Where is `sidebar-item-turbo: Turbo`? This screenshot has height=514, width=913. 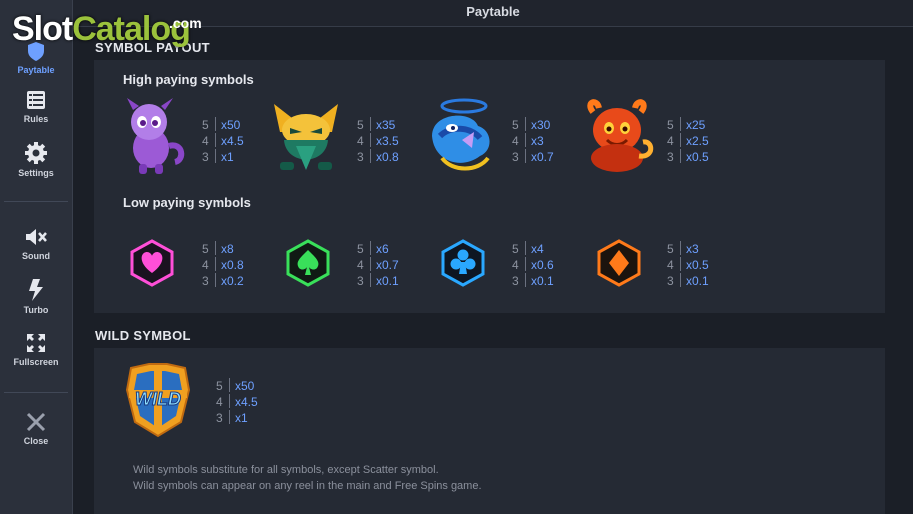
sidebar-item-turbo: Turbo is located at coordinates (36, 296).